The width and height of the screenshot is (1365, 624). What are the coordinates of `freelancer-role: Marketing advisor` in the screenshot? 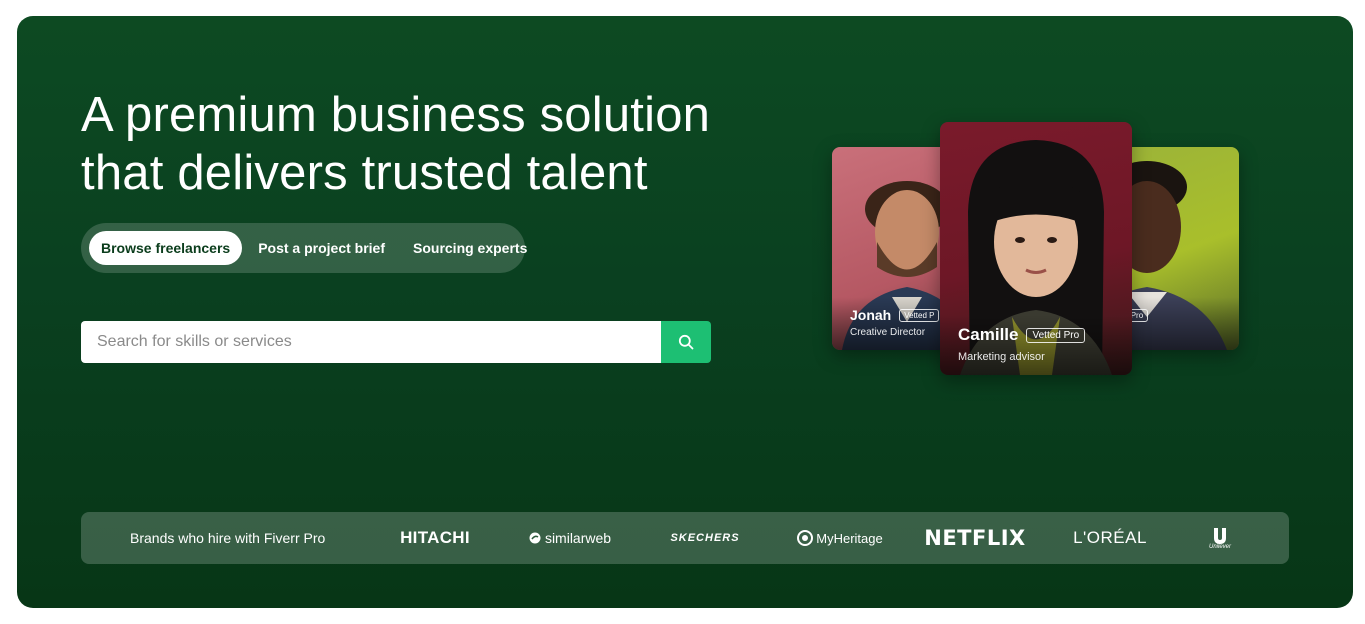 It's located at (1001, 357).